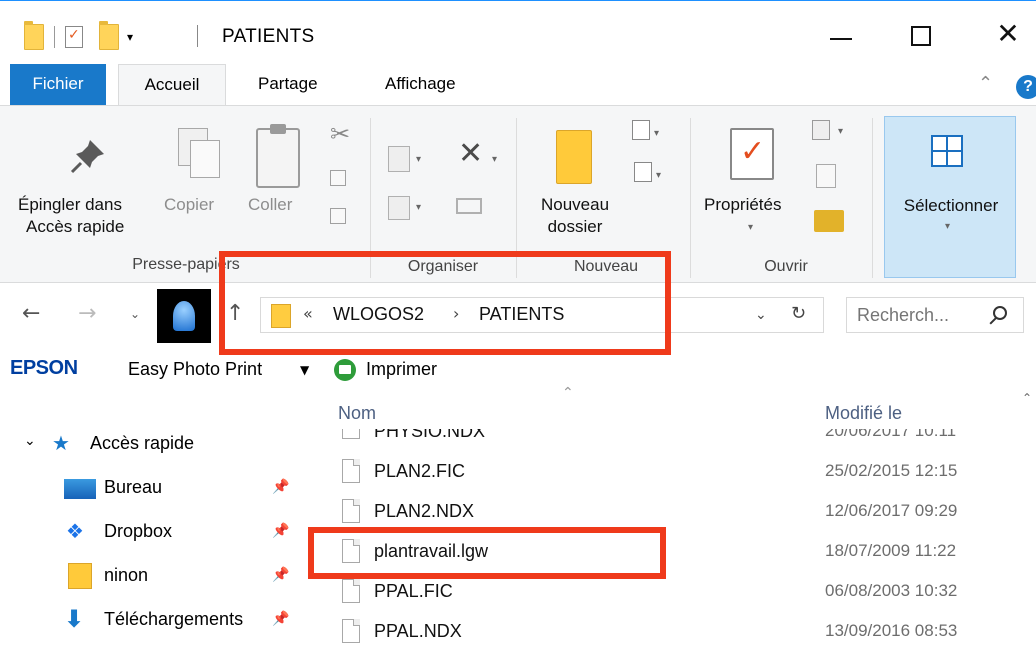 The width and height of the screenshot is (1036, 648). What do you see at coordinates (31, 313) in the screenshot?
I see `back-icon: ←` at bounding box center [31, 313].